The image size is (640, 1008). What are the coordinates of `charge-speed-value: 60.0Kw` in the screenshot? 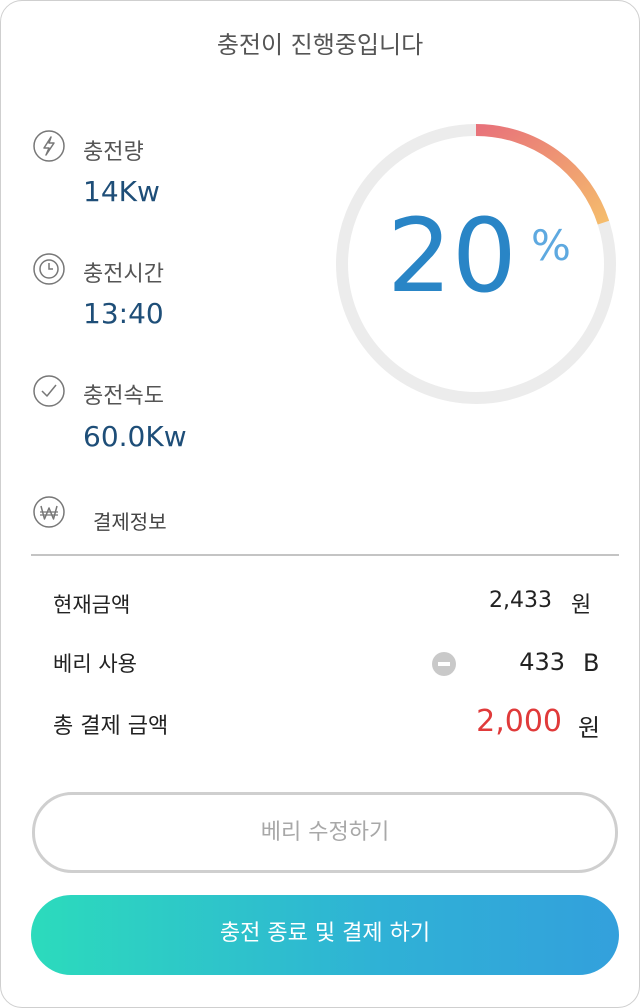 It's located at (135, 436).